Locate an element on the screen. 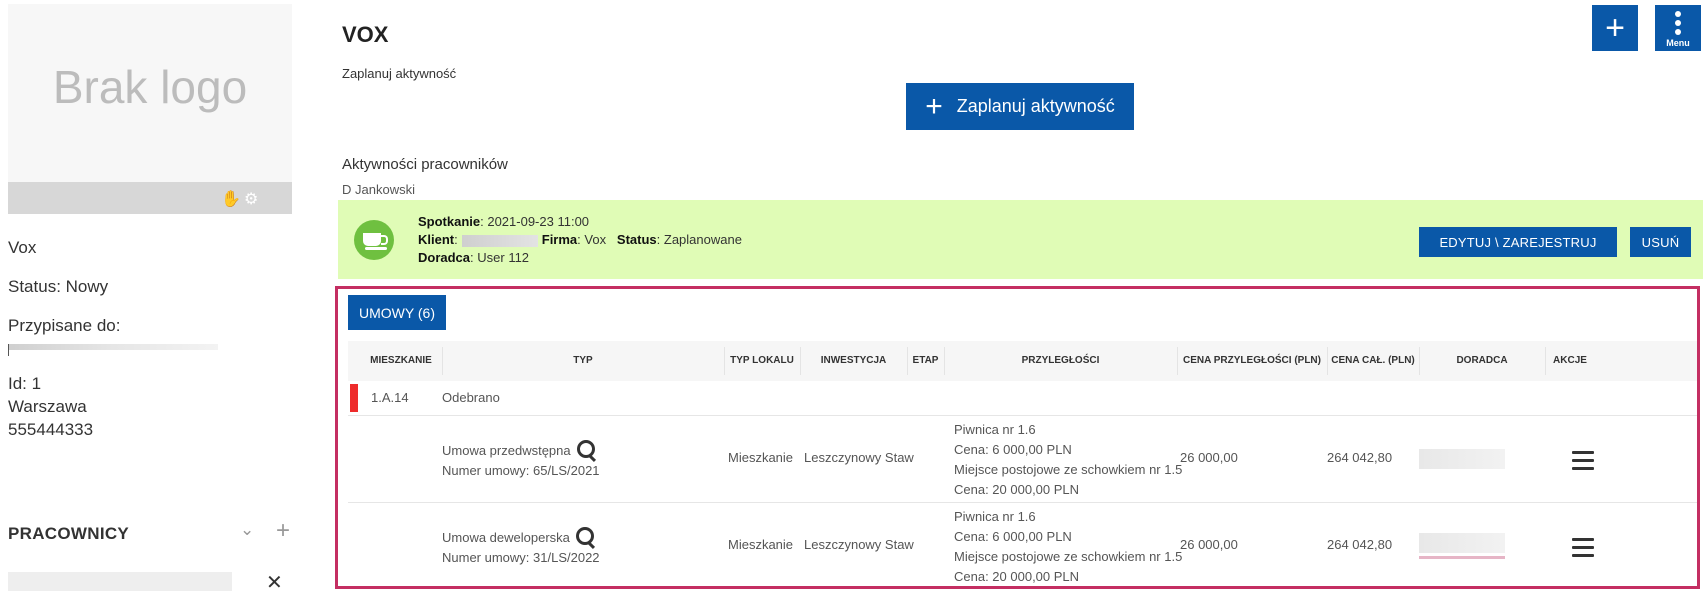 The image size is (1703, 595). employees-title: PRACOWNICY is located at coordinates (69, 533).